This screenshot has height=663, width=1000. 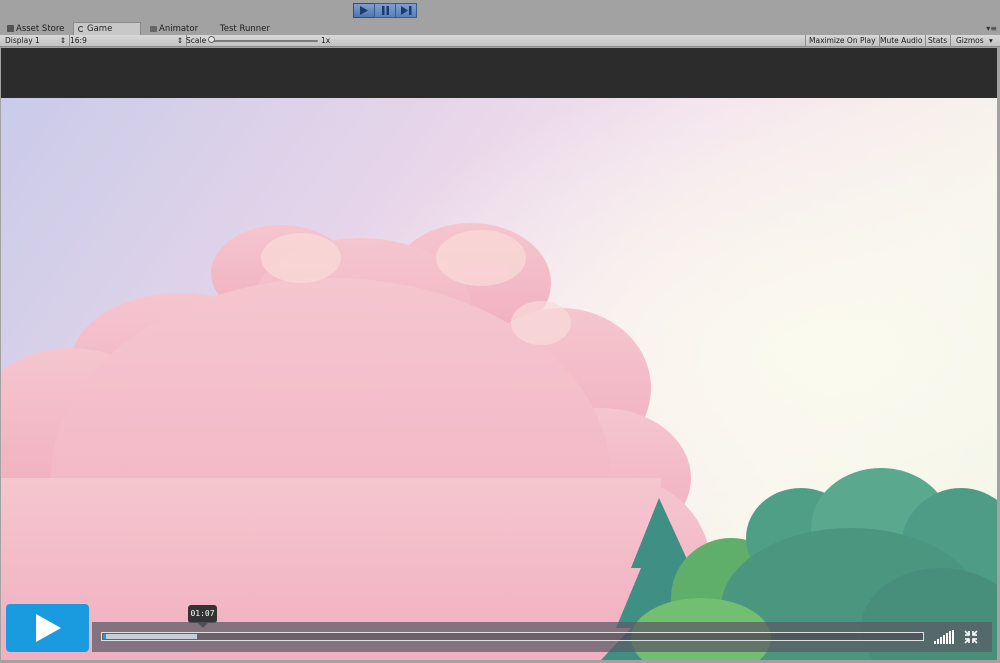 What do you see at coordinates (902, 40) in the screenshot?
I see `mute-audio-toggle: Mute Audio` at bounding box center [902, 40].